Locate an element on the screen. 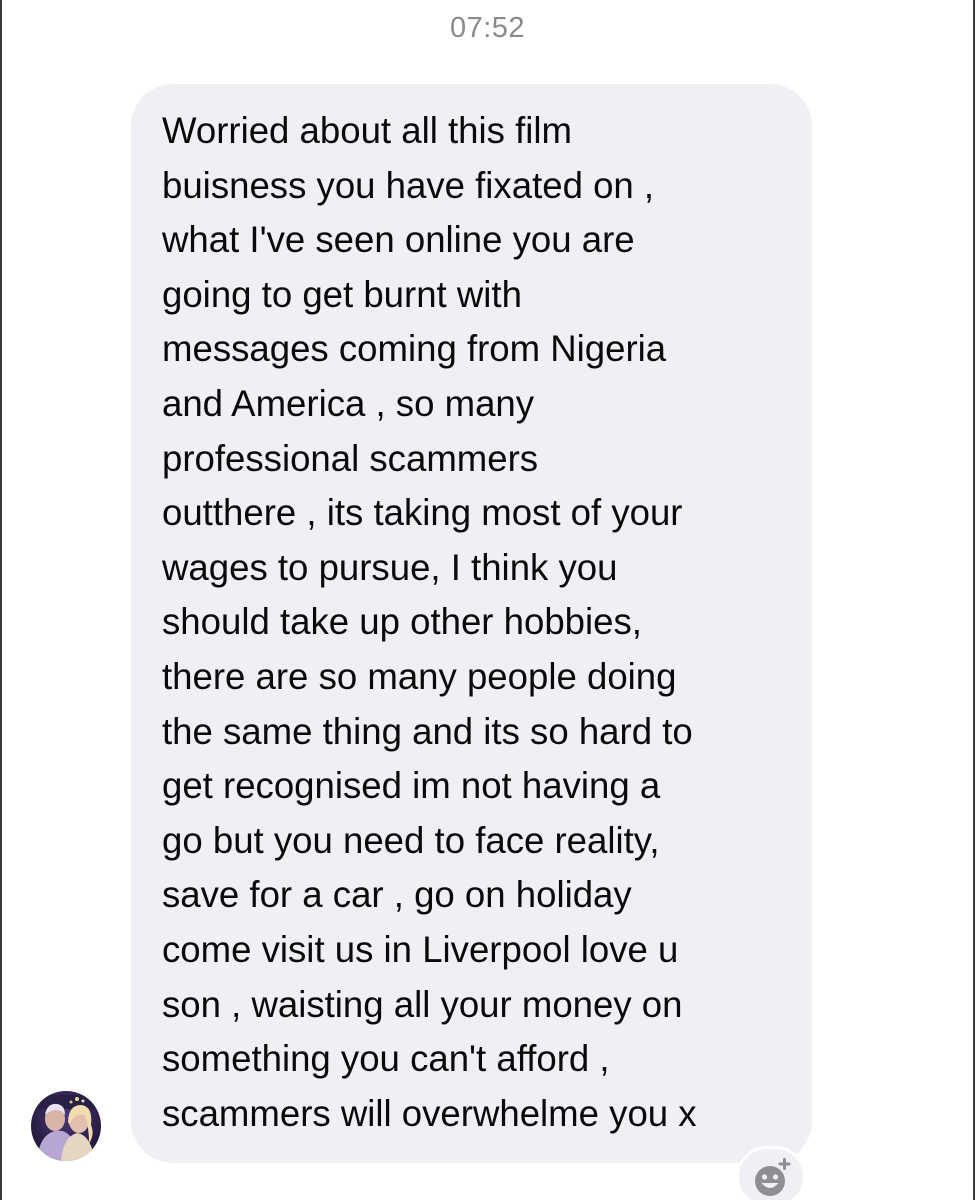 This screenshot has height=1200, width=975. add-reaction-button is located at coordinates (771, 1173).